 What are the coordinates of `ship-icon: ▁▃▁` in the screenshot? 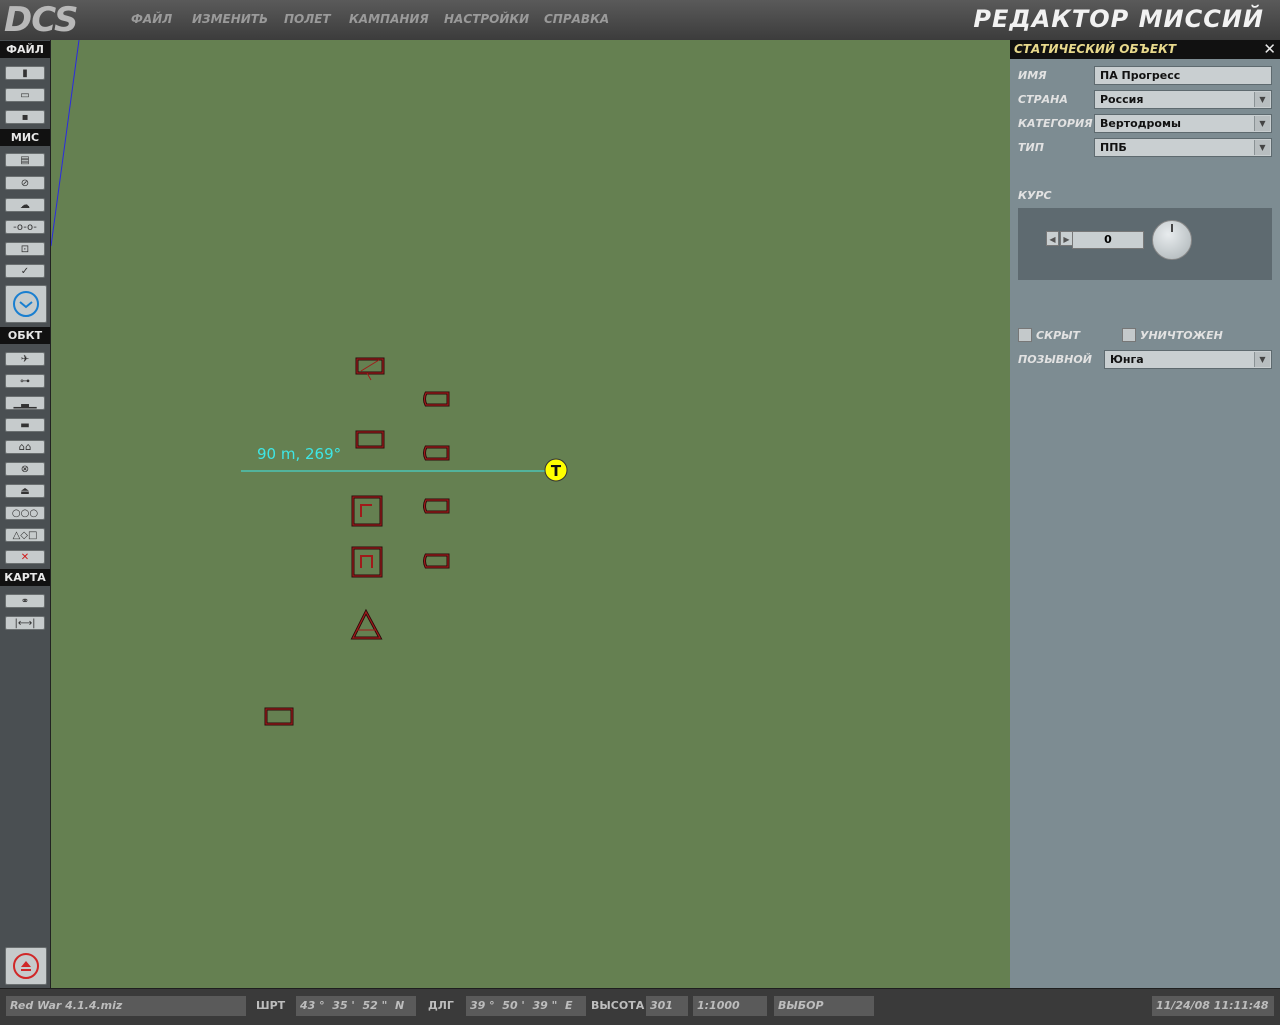 It's located at (25, 403).